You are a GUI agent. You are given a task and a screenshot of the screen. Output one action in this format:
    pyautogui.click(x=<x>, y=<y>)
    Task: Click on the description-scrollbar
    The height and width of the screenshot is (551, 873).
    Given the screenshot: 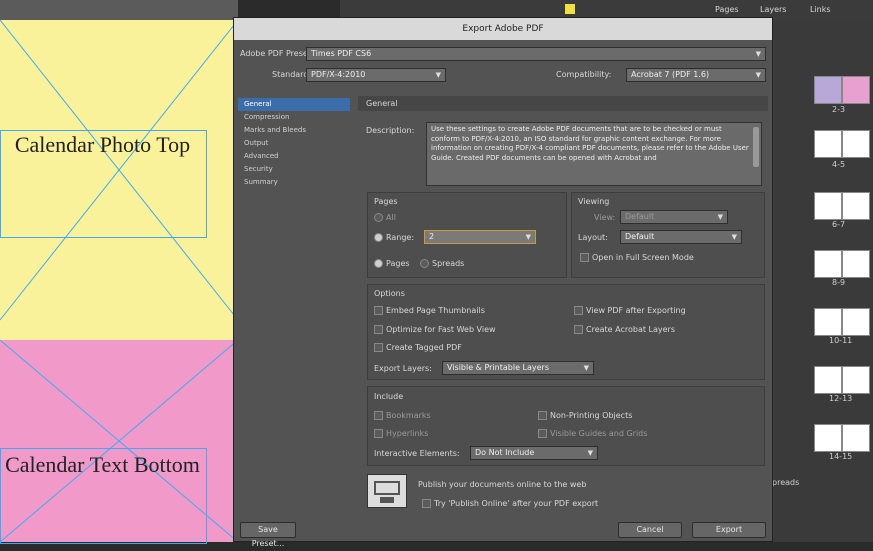 What is the action you would take?
    pyautogui.click(x=756, y=147)
    